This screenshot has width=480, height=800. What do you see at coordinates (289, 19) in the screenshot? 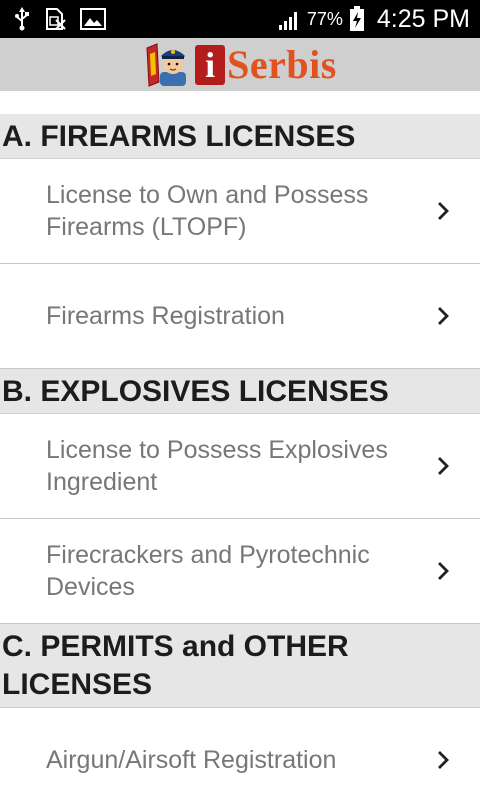
I see `signal-icon` at bounding box center [289, 19].